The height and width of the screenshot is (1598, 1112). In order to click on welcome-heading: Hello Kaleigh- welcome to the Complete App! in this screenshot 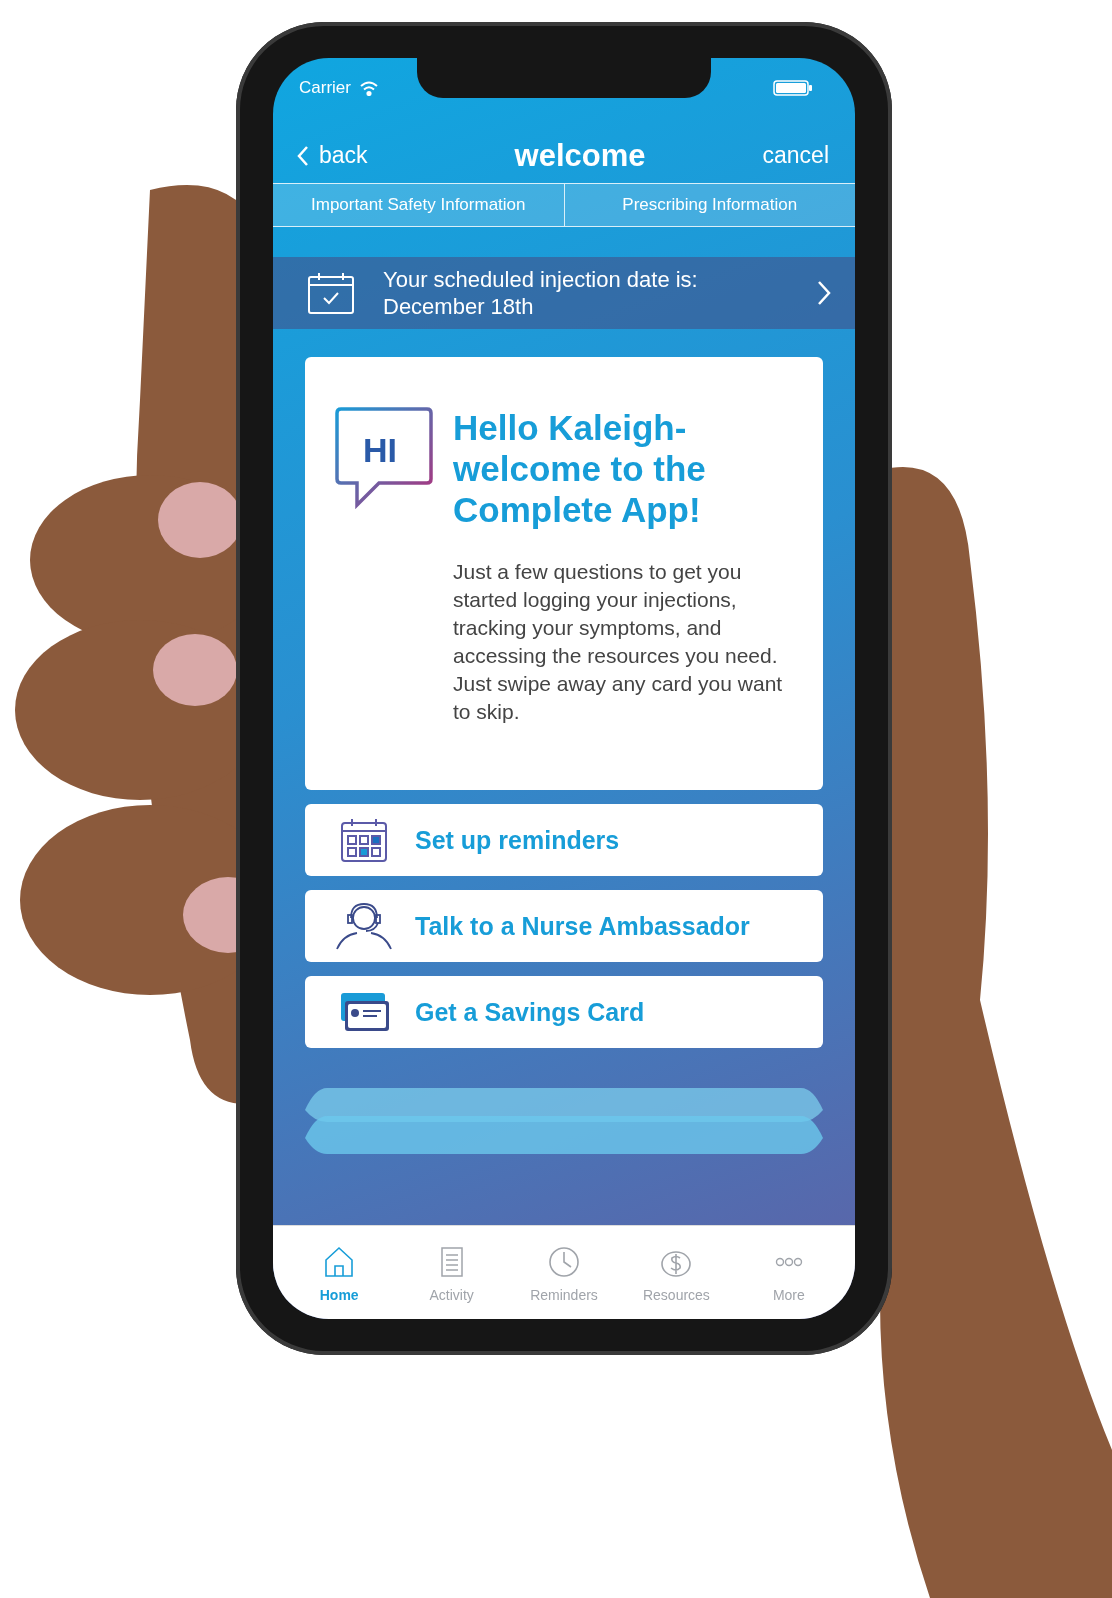, I will do `click(580, 468)`.